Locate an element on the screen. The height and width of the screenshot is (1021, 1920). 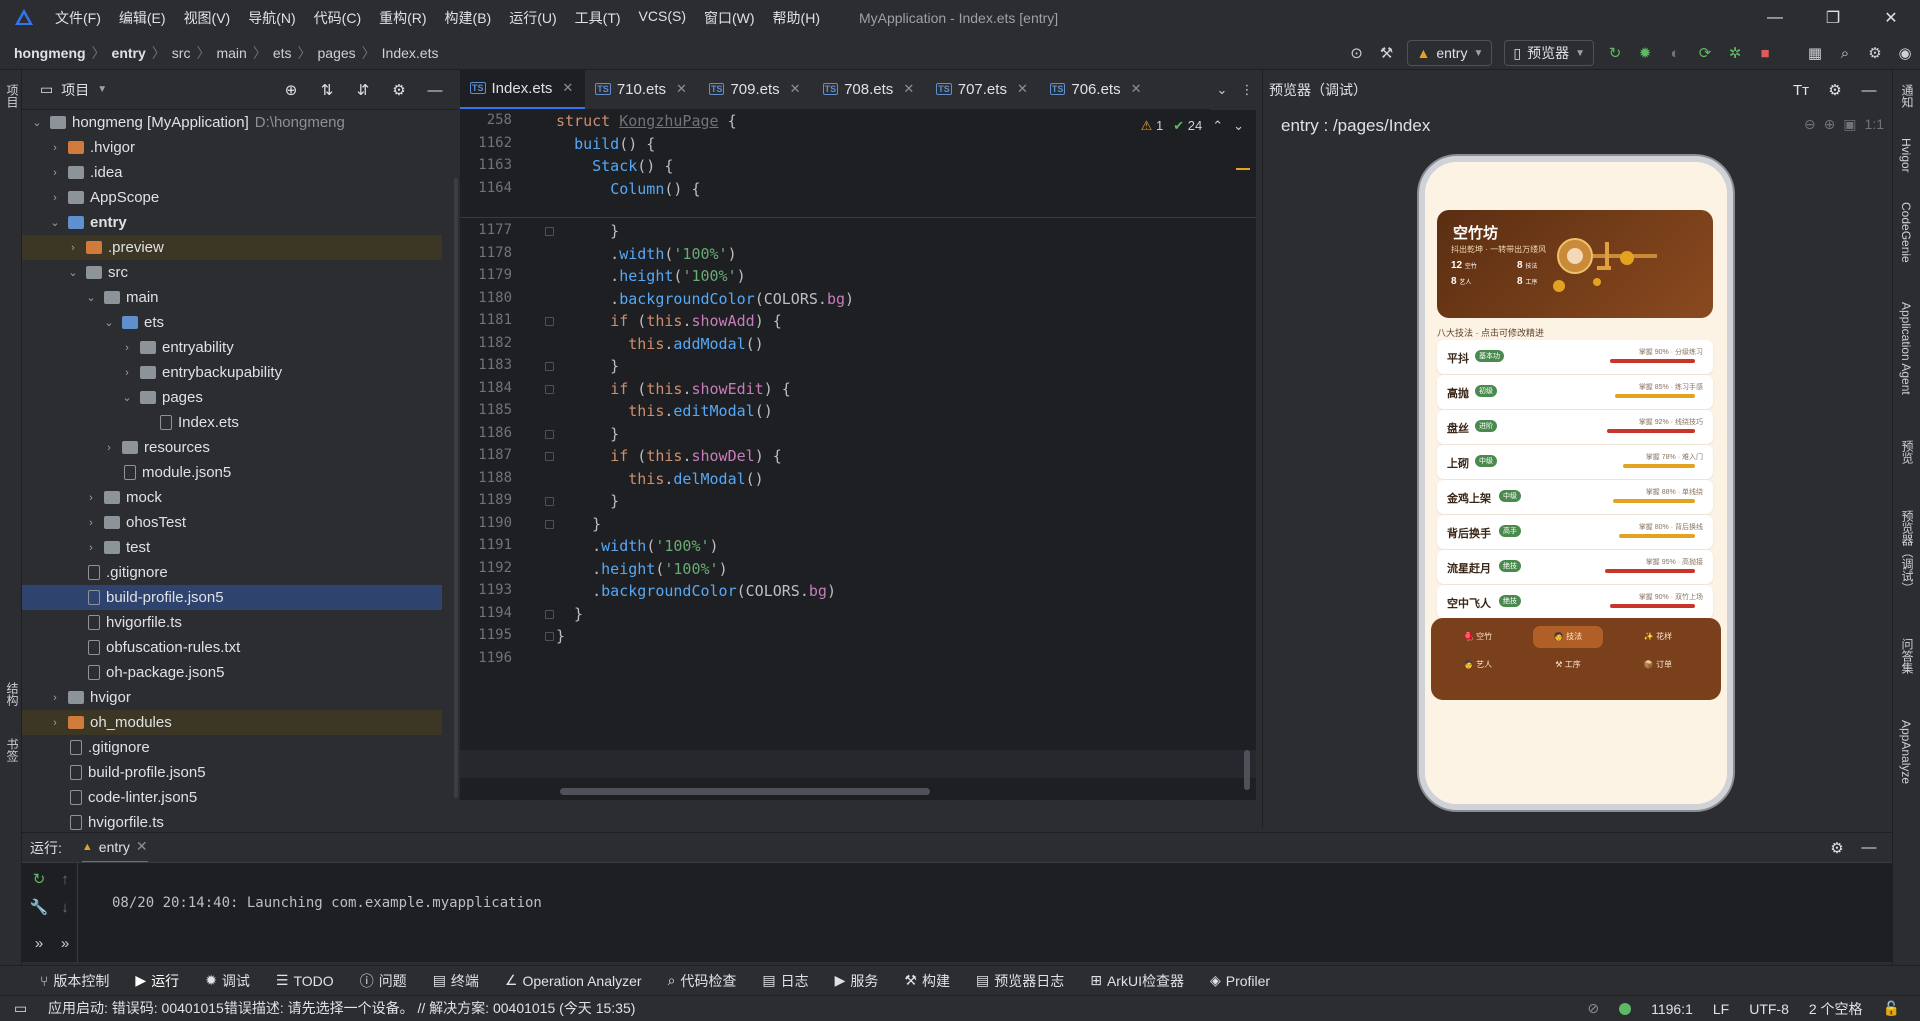
skill-card: 上砌 中级 掌握 78% · 难入门 is located at coordinates (1575, 462).